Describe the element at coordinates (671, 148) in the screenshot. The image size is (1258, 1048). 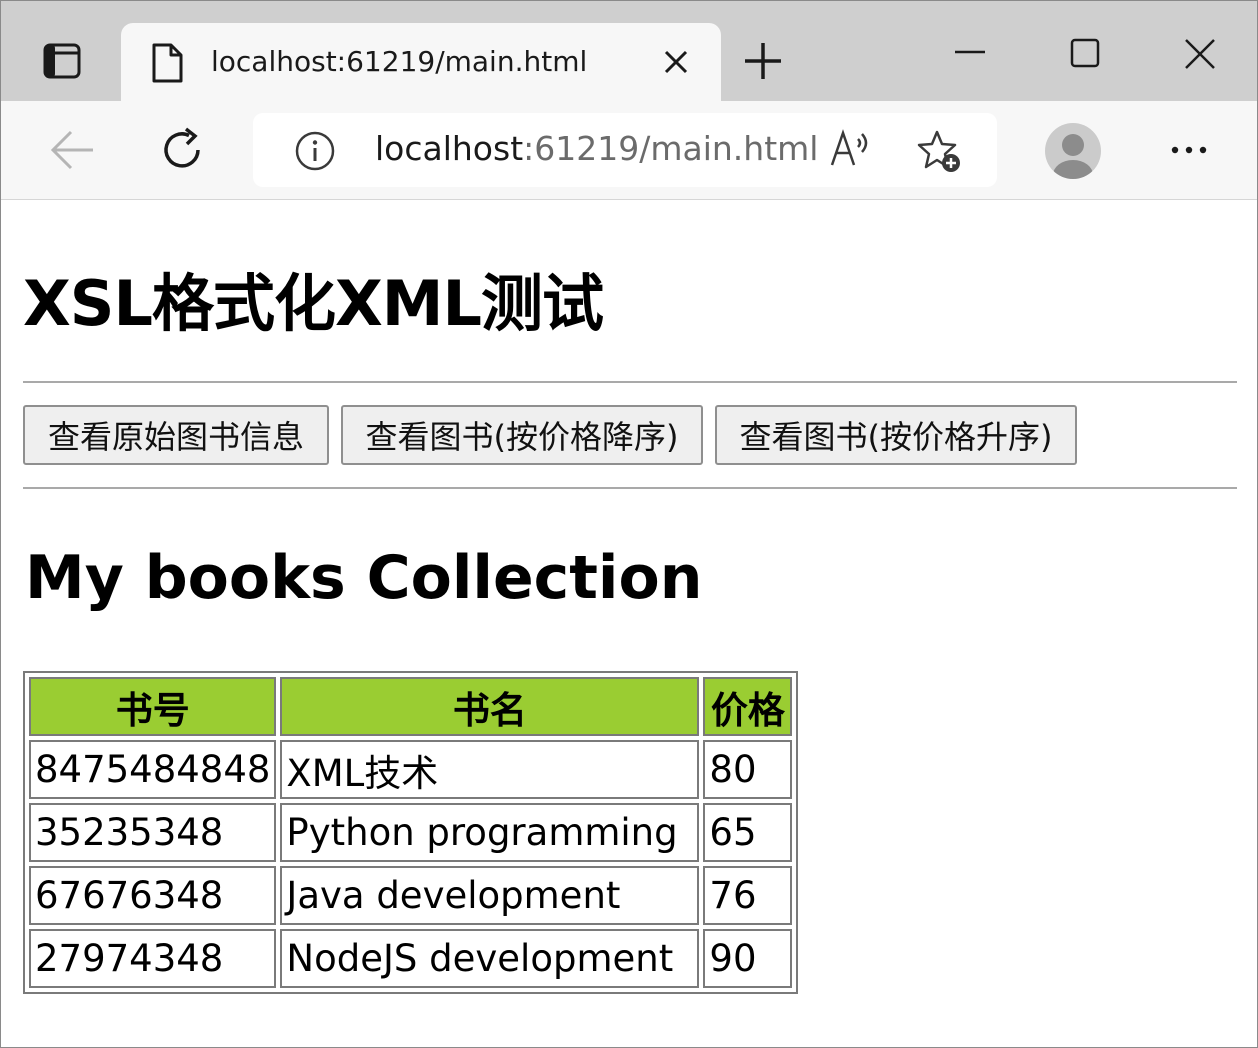
I see `url-path: :61219/main.html` at that location.